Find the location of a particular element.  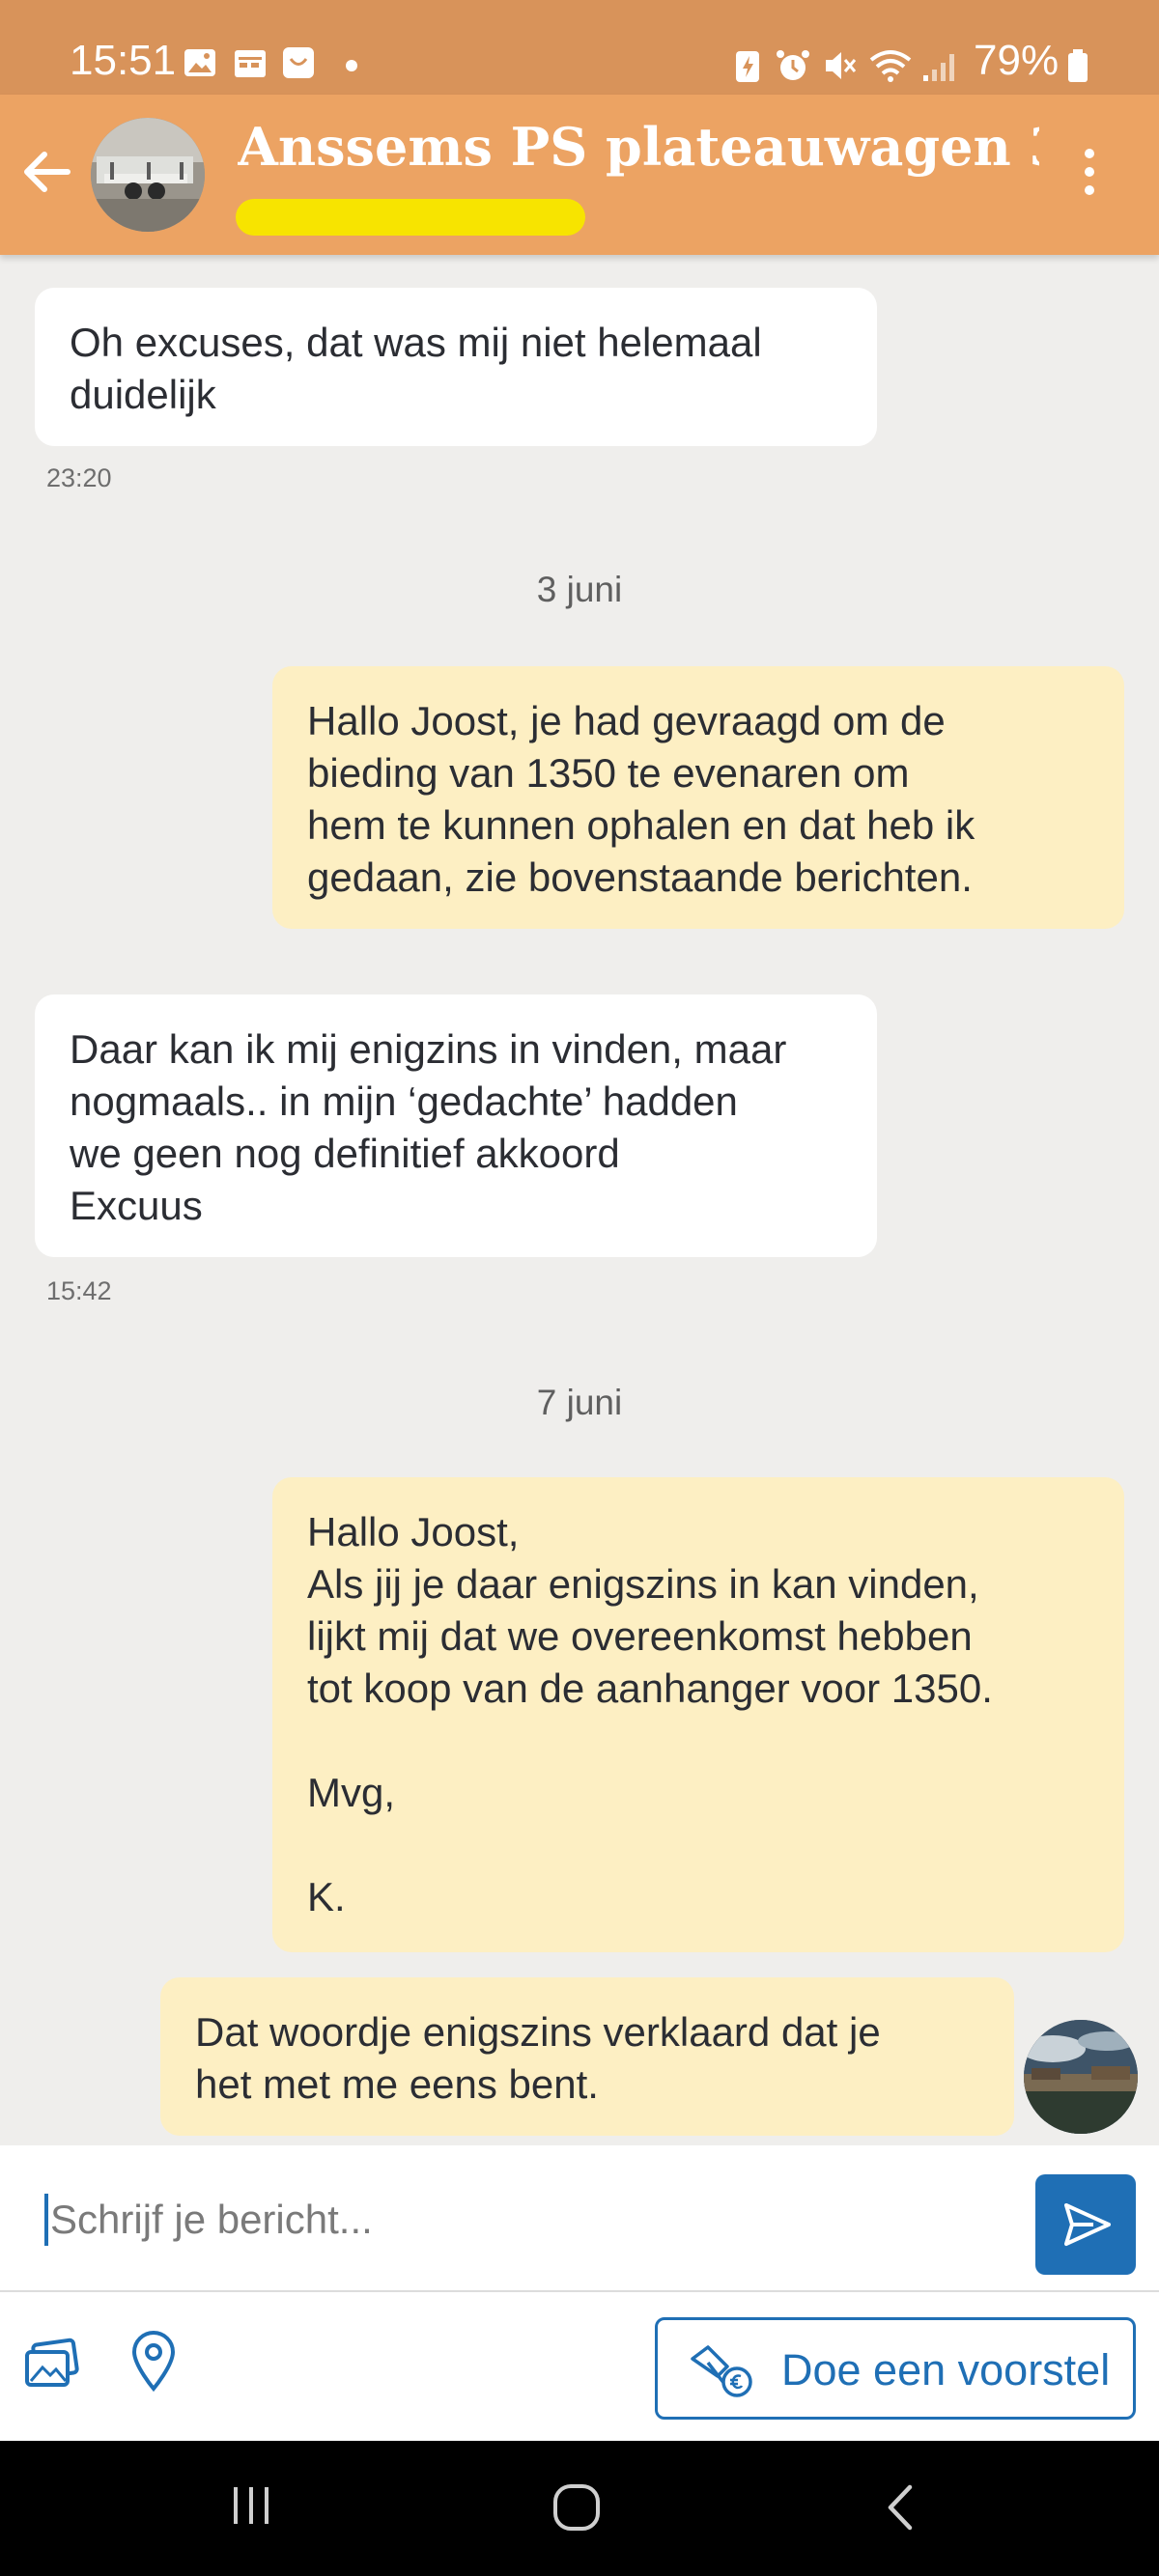

battery-icon is located at coordinates (1078, 66).